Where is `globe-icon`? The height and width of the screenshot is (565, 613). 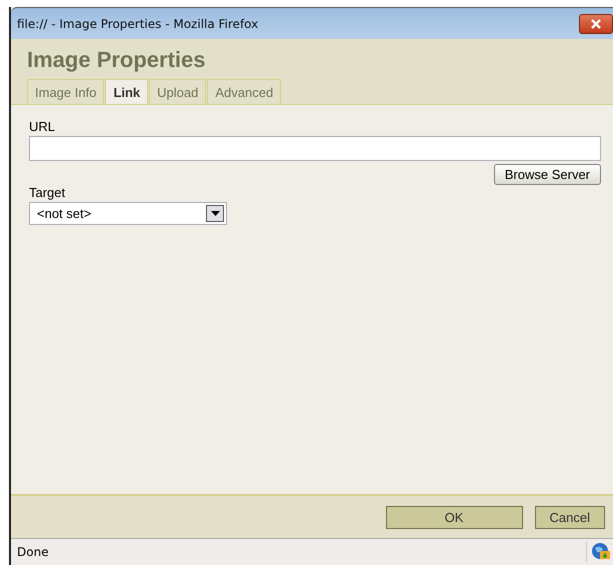
globe-icon is located at coordinates (598, 552).